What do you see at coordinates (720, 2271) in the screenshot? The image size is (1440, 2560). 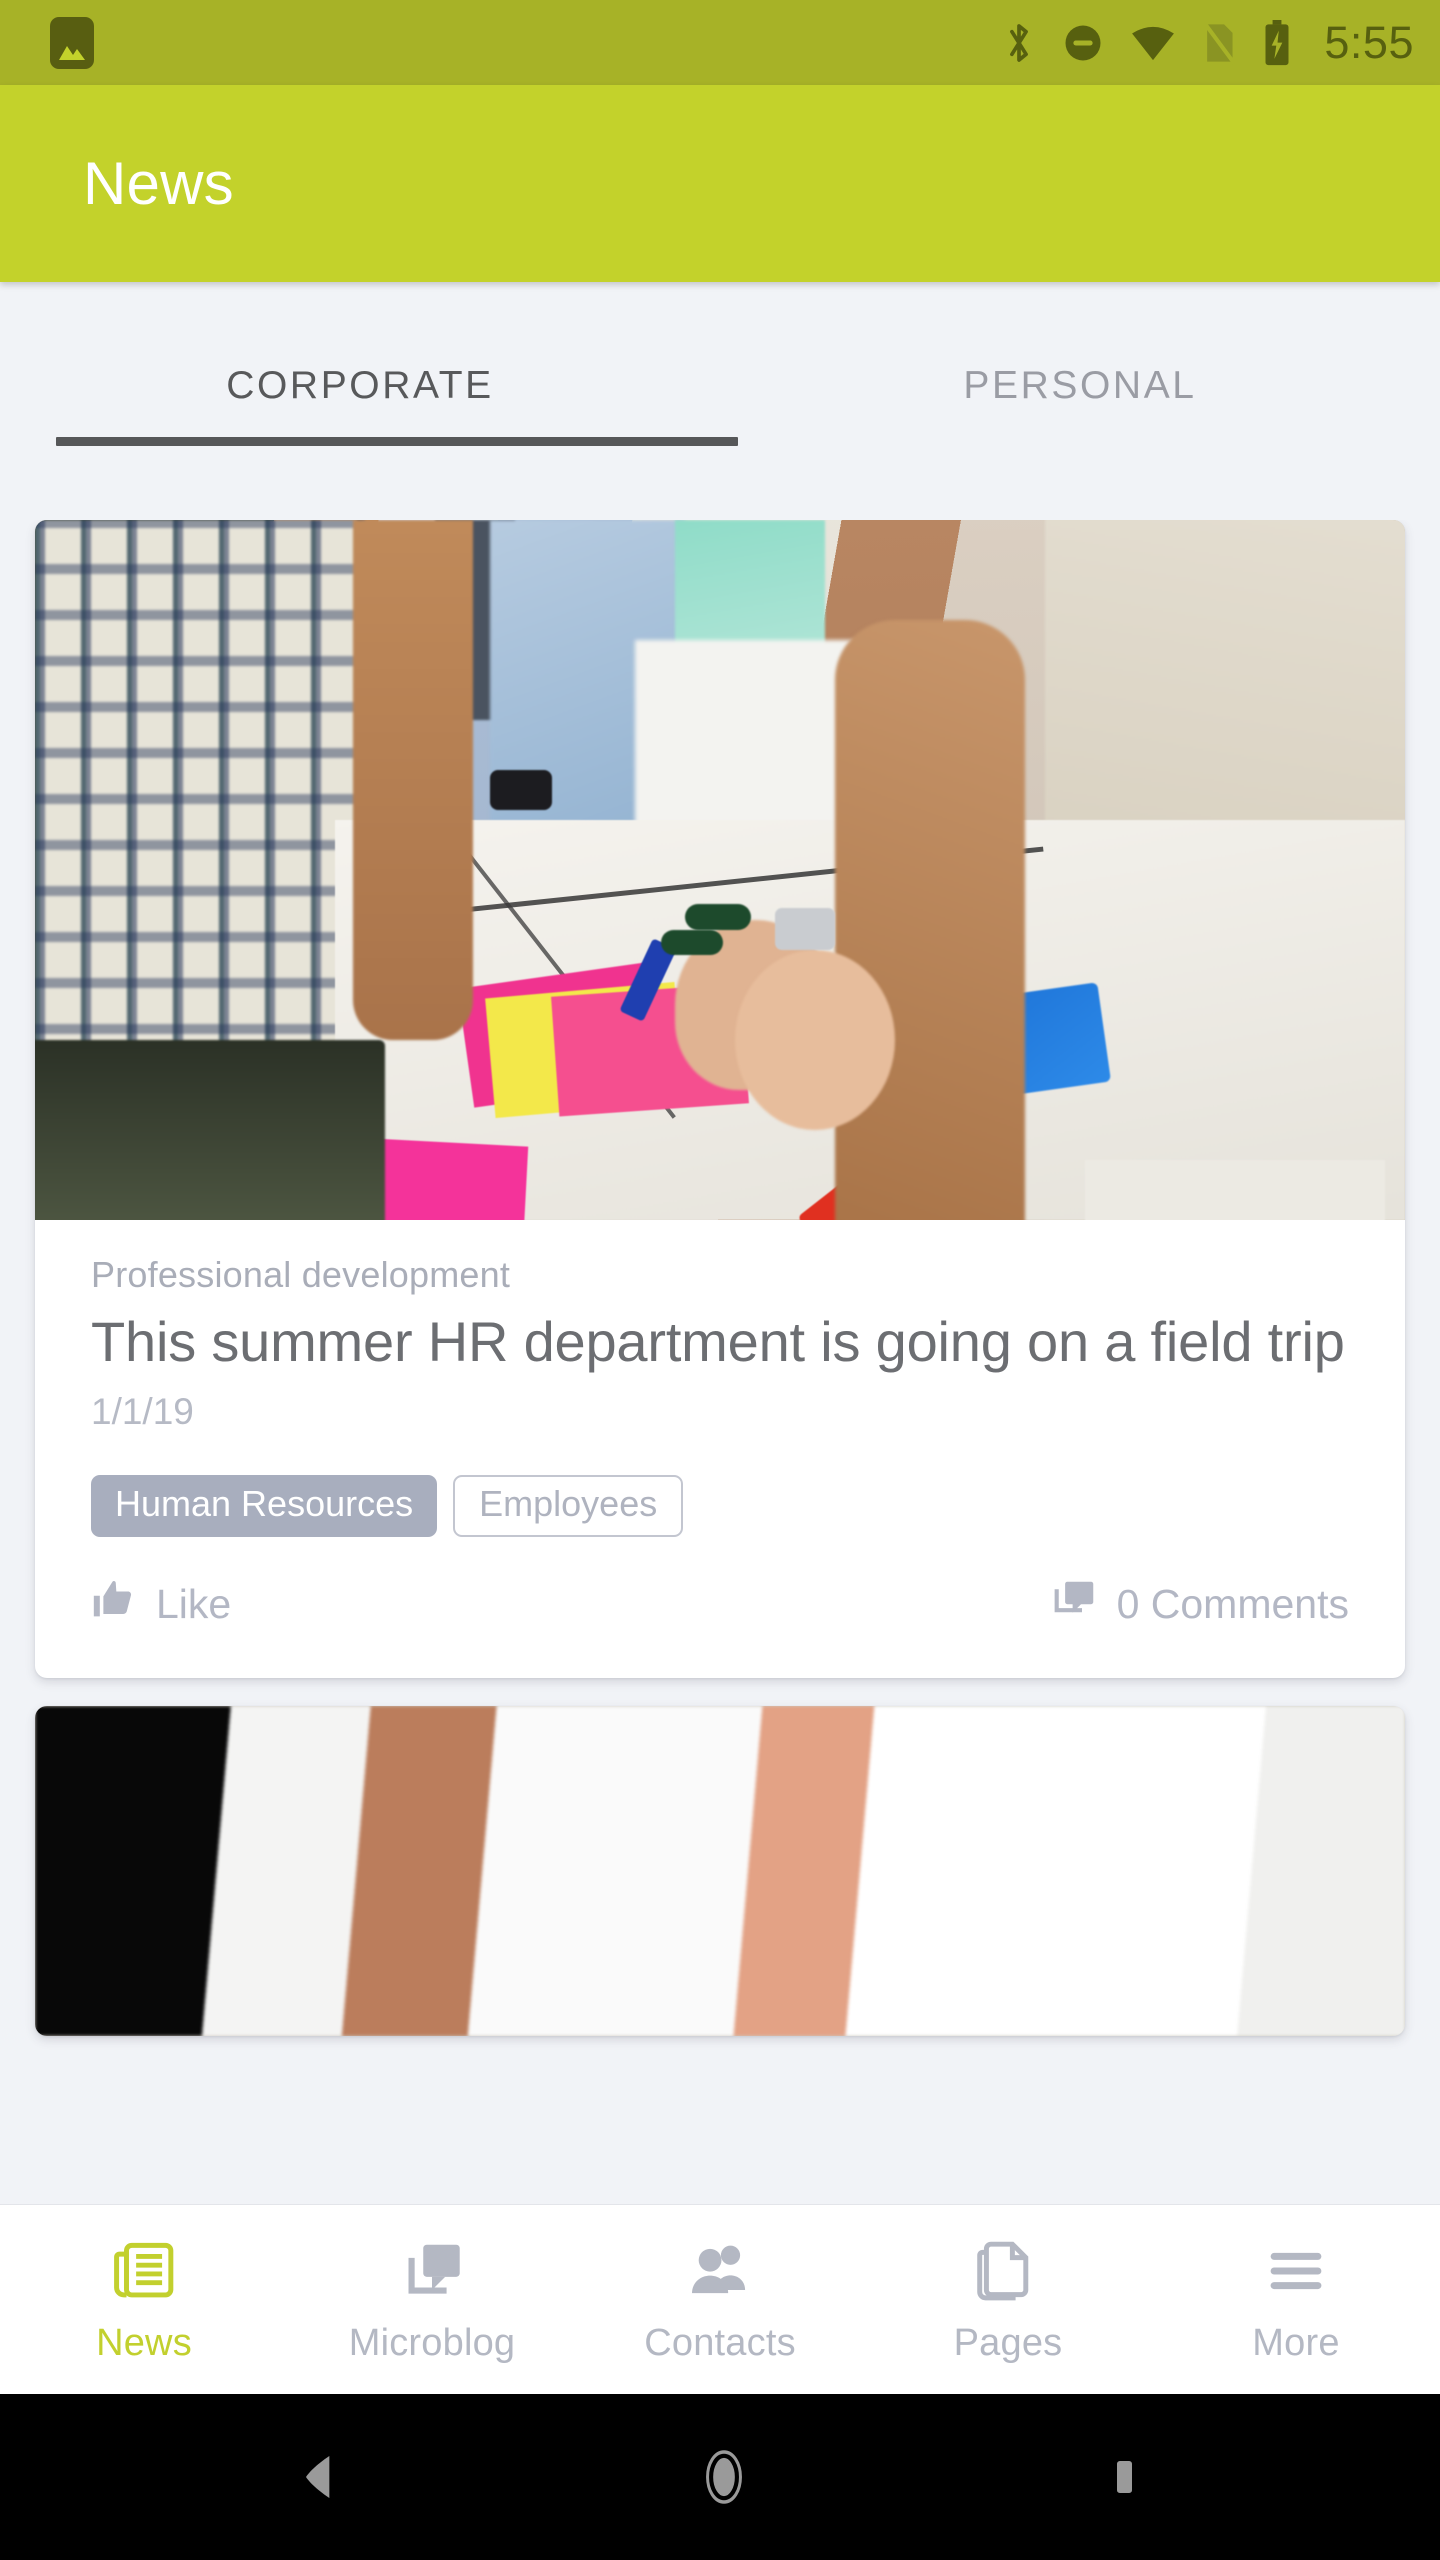 I see `people-icon` at bounding box center [720, 2271].